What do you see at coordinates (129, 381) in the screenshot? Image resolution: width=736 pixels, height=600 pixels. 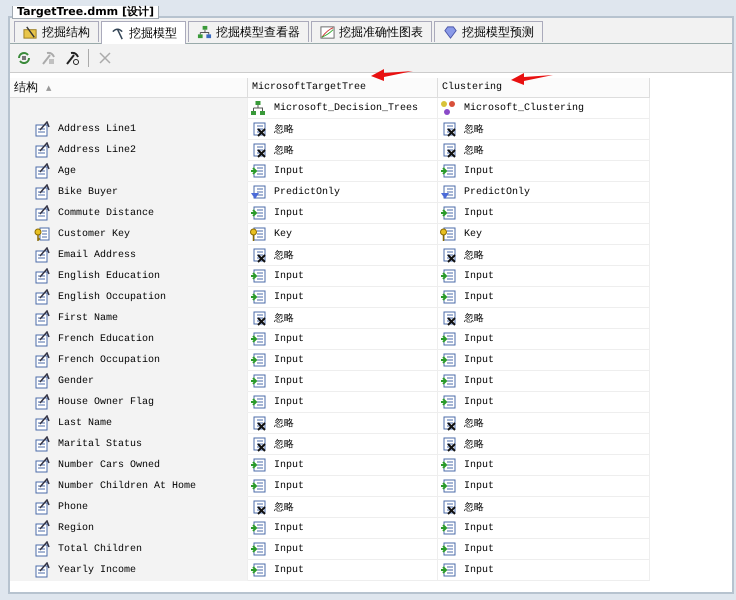 I see `structure-column-cell: Gender` at bounding box center [129, 381].